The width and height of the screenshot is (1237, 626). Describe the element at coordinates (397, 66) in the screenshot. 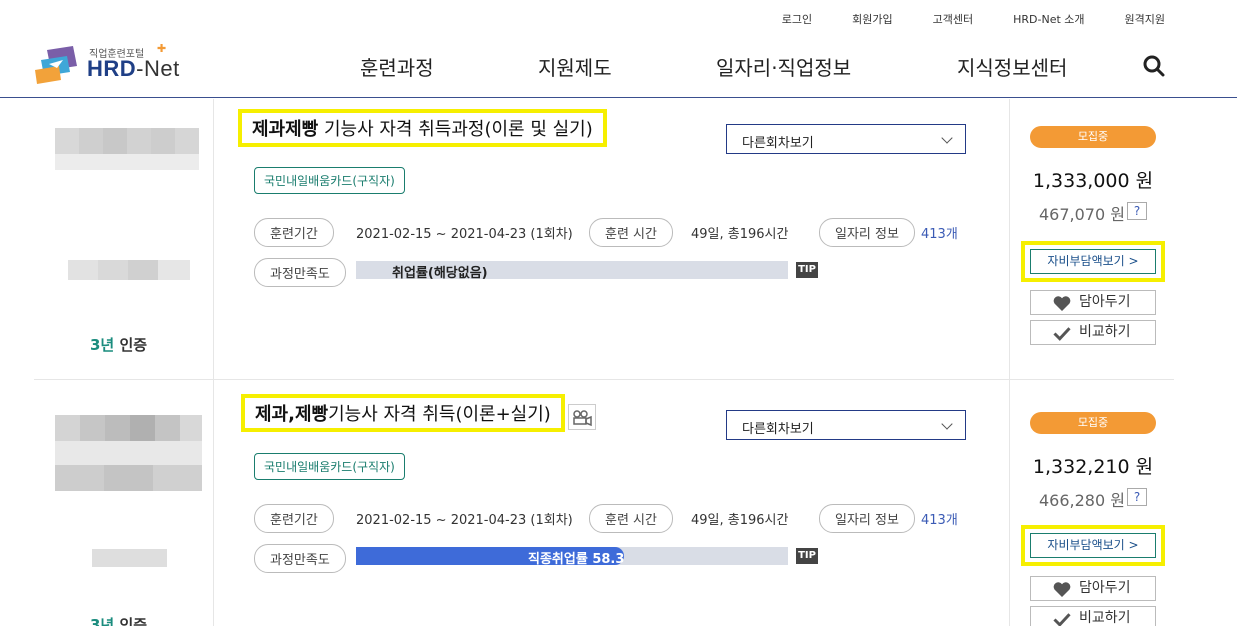

I see `nav-training-courses: 훈련과정` at that location.